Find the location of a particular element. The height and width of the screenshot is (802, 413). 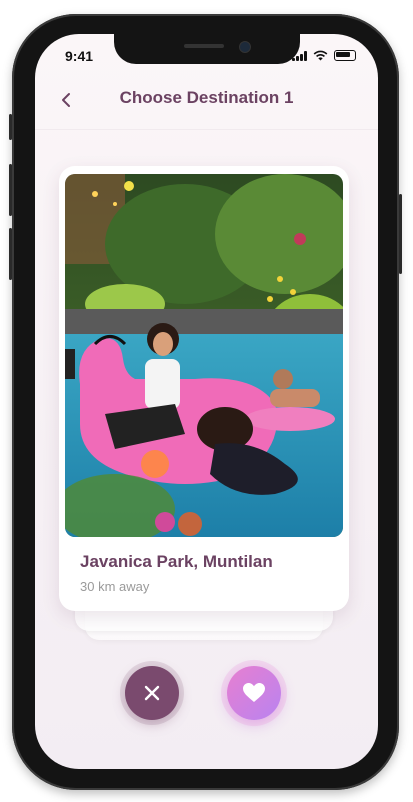

mute-switch is located at coordinates (10, 127).